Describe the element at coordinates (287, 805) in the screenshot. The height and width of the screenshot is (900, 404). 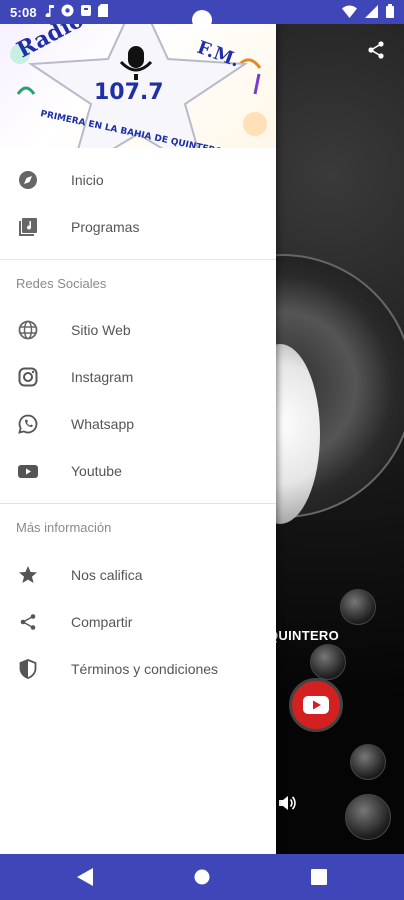
I see `volume-icon` at that location.